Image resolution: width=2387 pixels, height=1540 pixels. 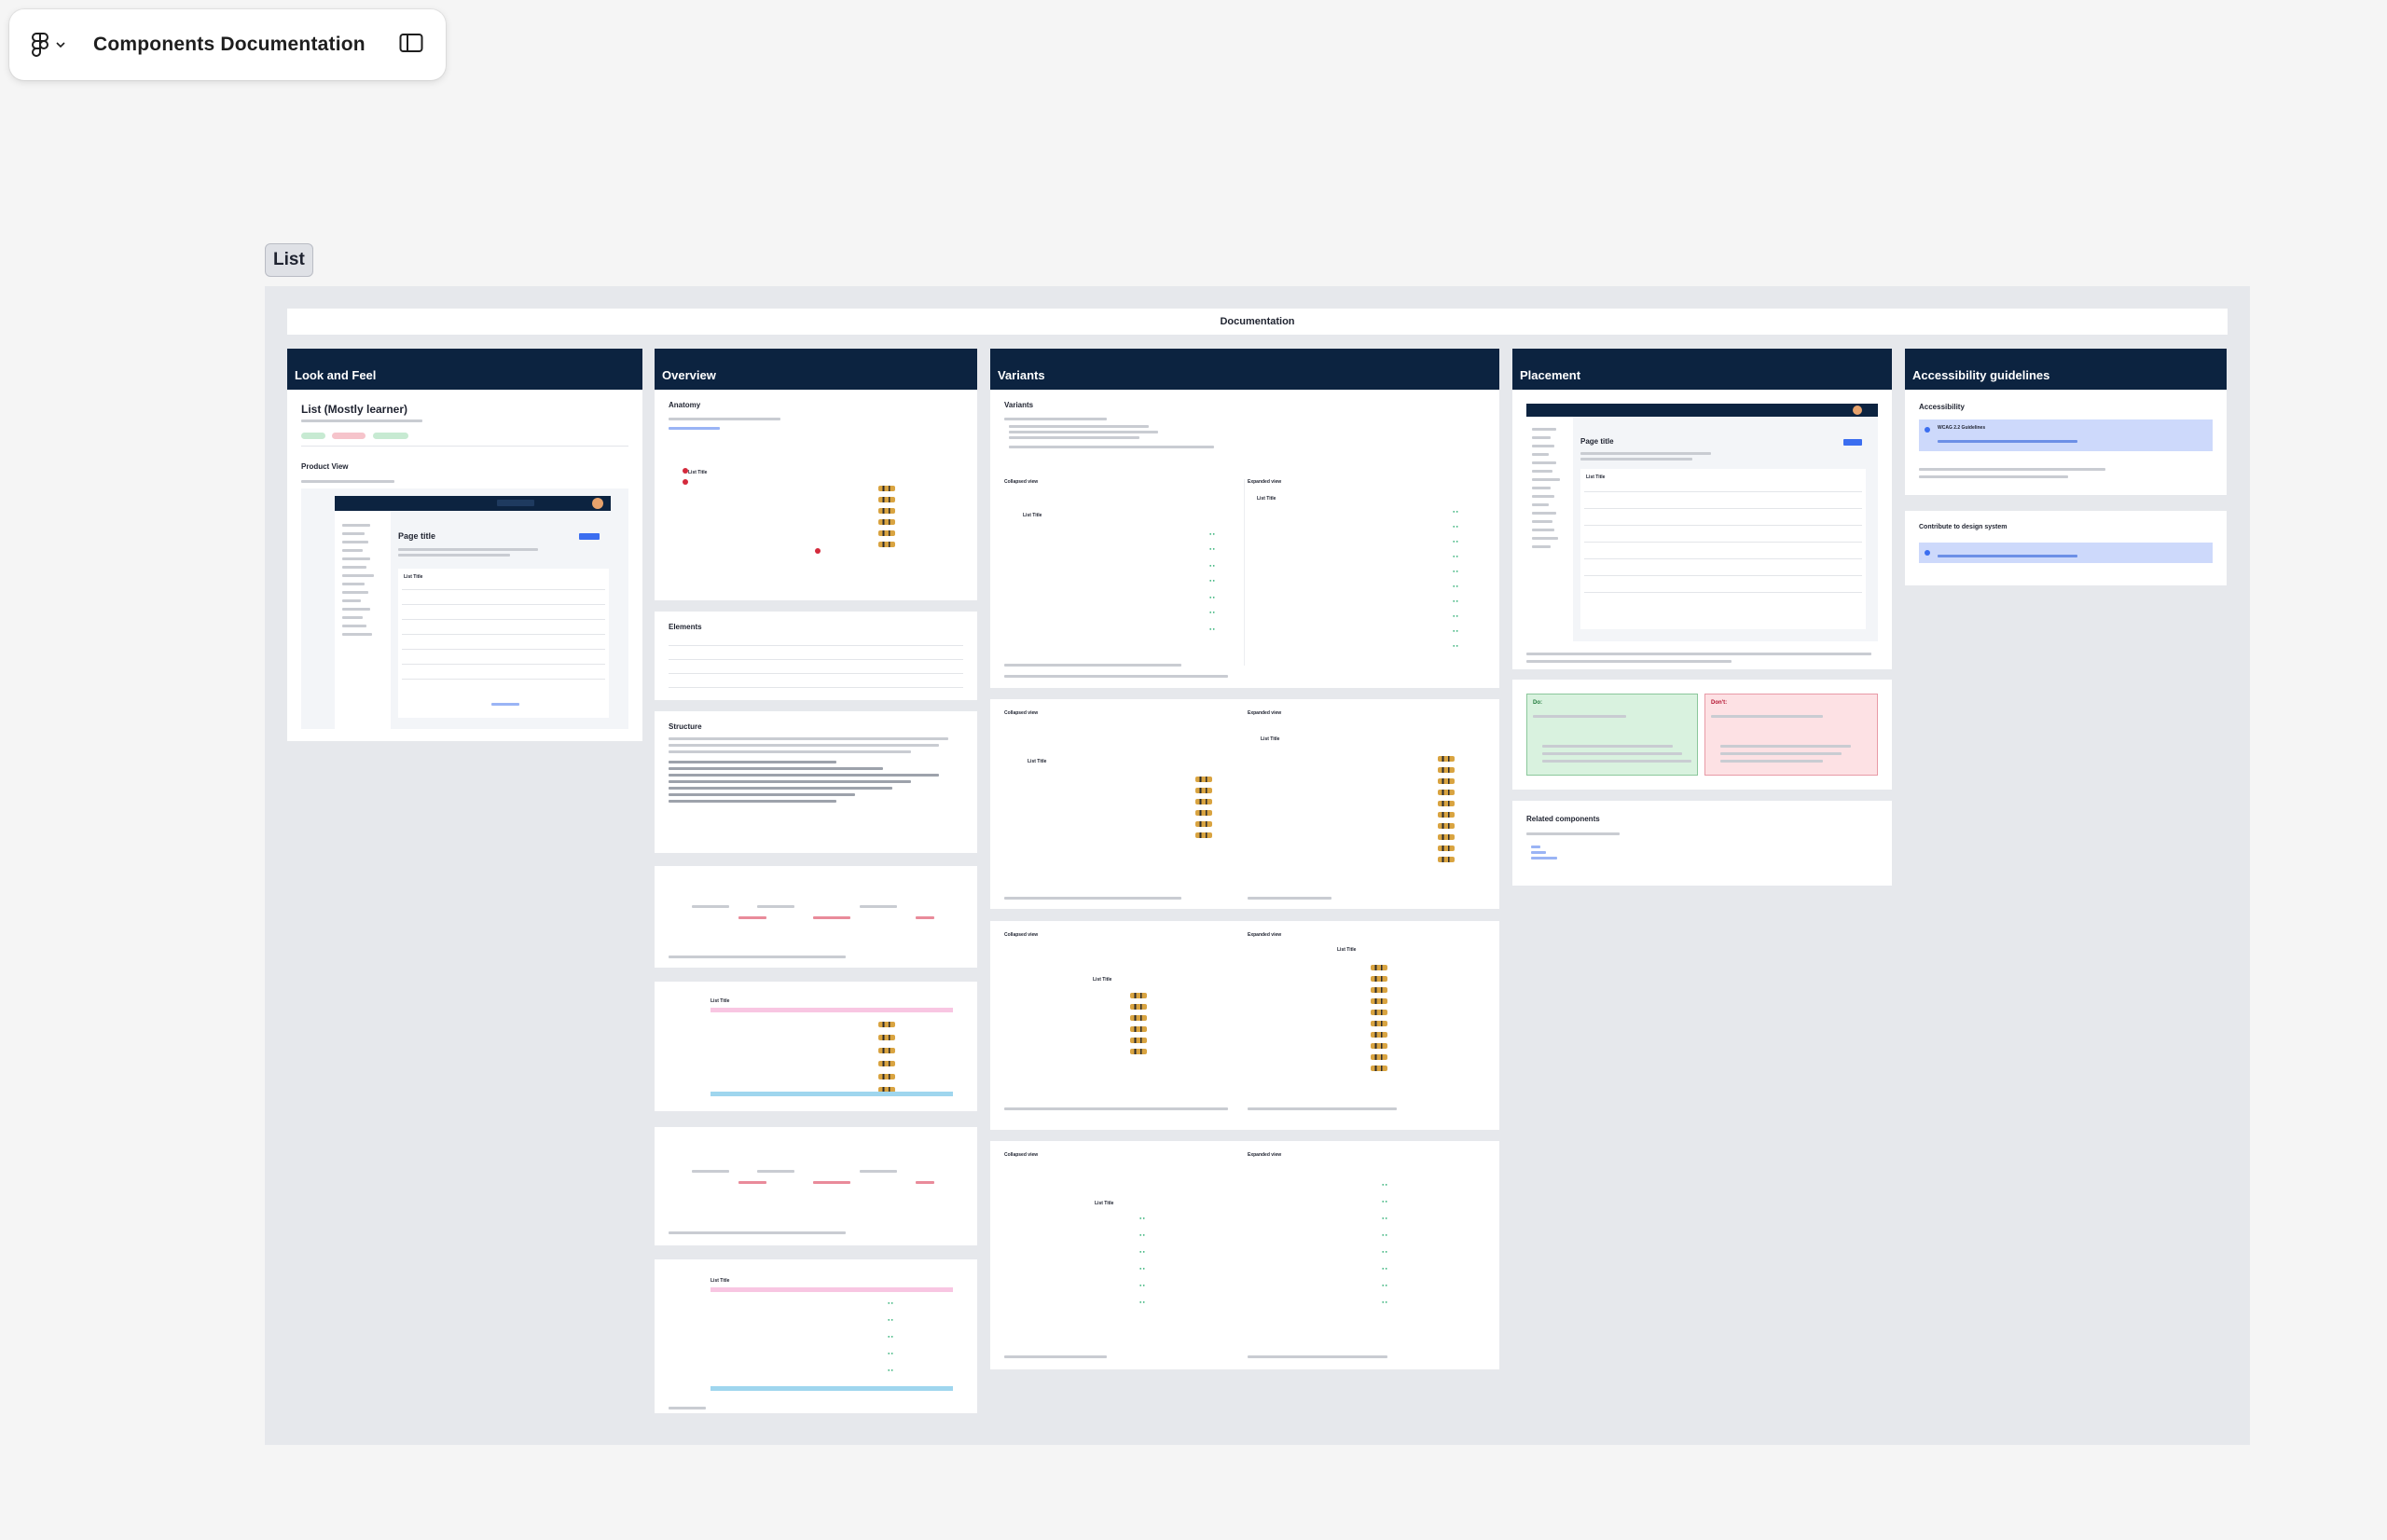 I want to click on column-title: Variants, so click(x=1244, y=369).